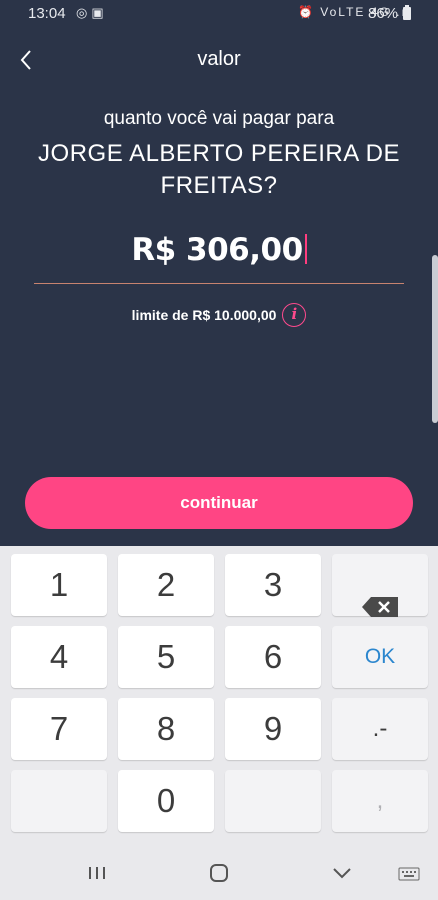 The height and width of the screenshot is (900, 438). I want to click on home-icon, so click(219, 873).